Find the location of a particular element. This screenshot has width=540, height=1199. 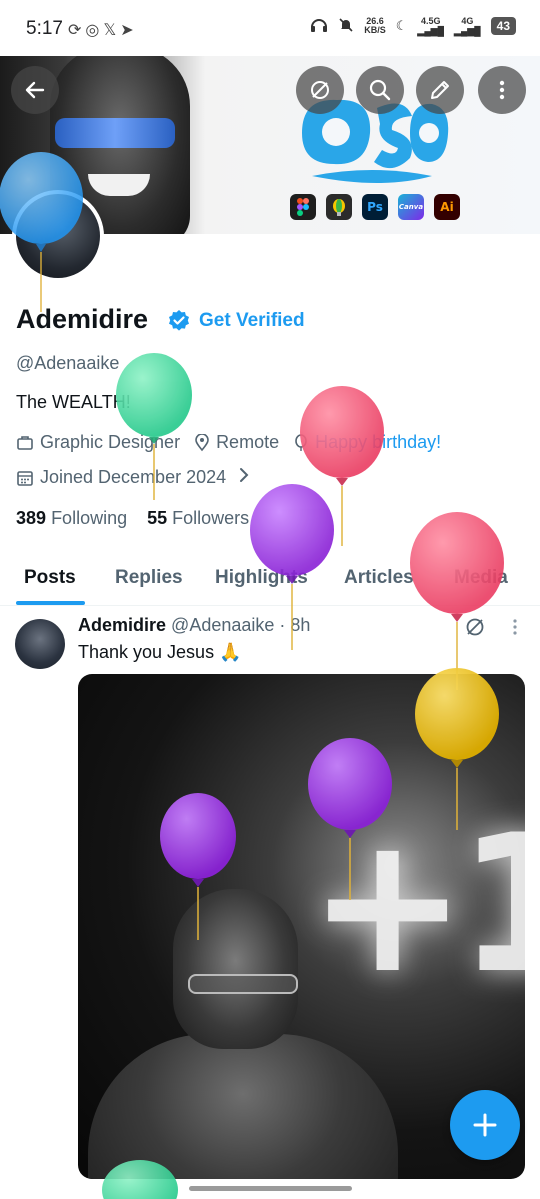

followers-label: Followers is located at coordinates (211, 518).